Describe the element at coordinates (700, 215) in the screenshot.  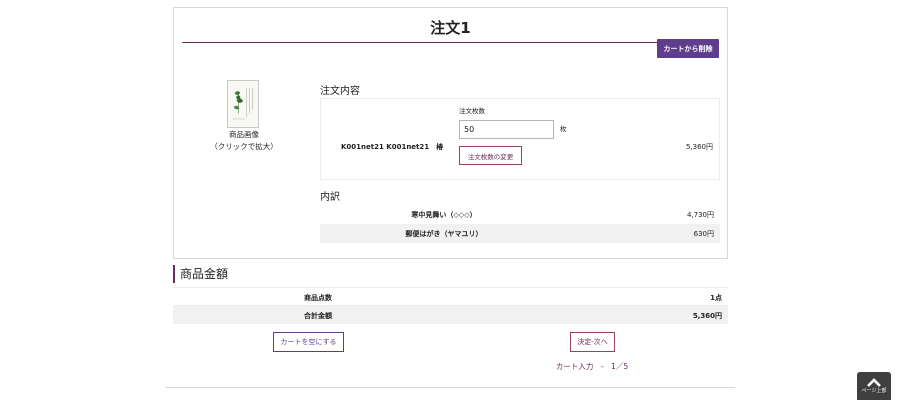
I see `breakdown-item-price: 4,730円` at that location.